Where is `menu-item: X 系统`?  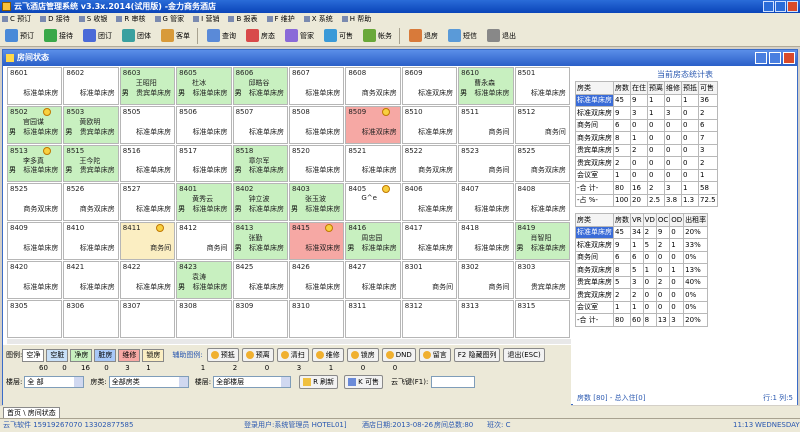 menu-item: X 系统 is located at coordinates (318, 19).